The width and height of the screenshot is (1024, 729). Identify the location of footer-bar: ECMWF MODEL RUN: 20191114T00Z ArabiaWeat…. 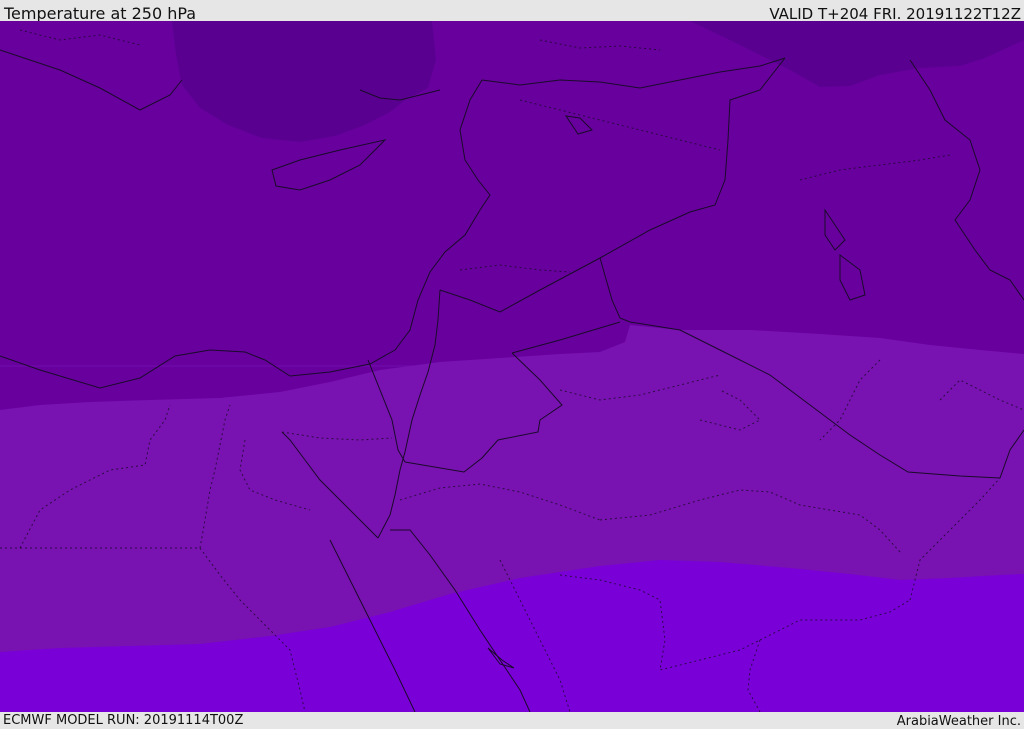
(512, 720).